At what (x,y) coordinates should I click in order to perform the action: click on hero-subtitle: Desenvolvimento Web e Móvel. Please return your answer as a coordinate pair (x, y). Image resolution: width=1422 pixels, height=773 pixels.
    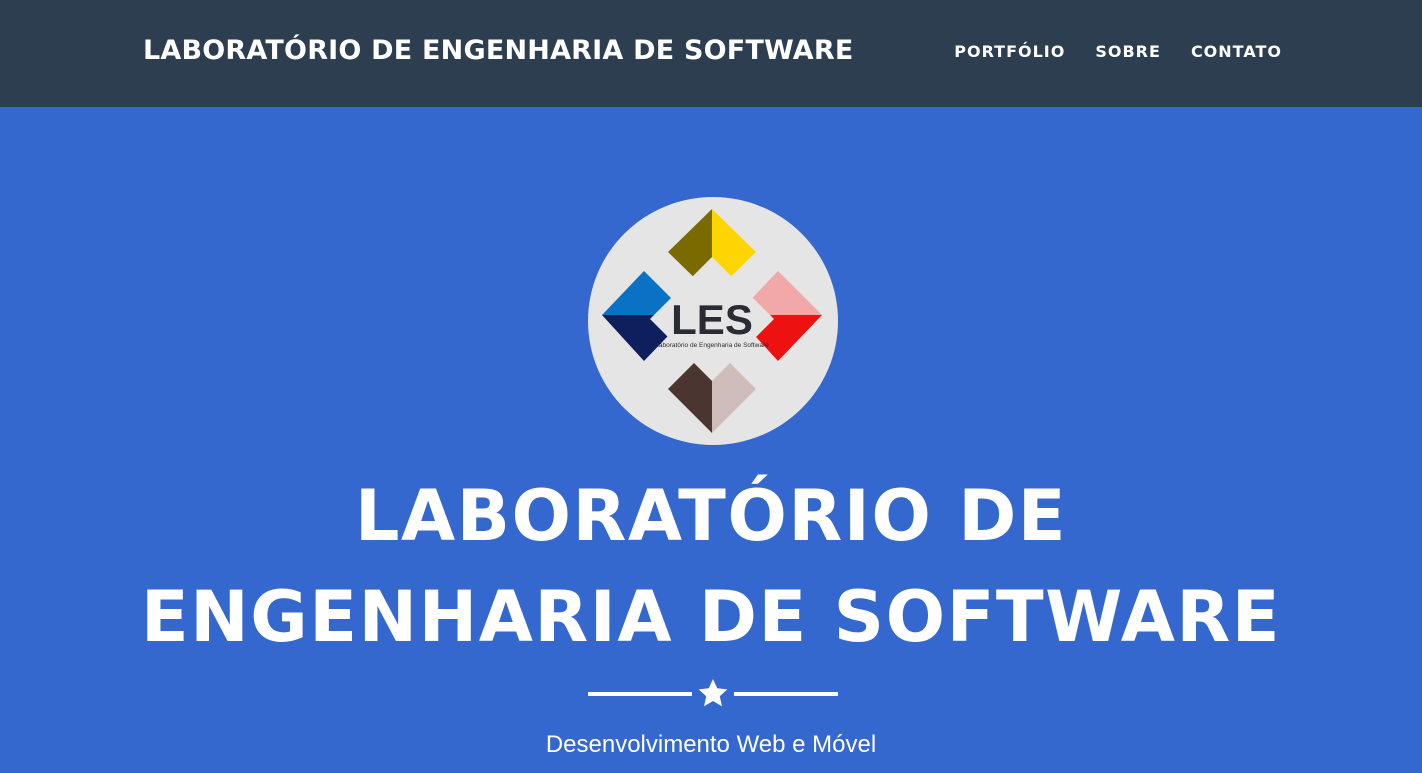
    Looking at the image, I should click on (711, 744).